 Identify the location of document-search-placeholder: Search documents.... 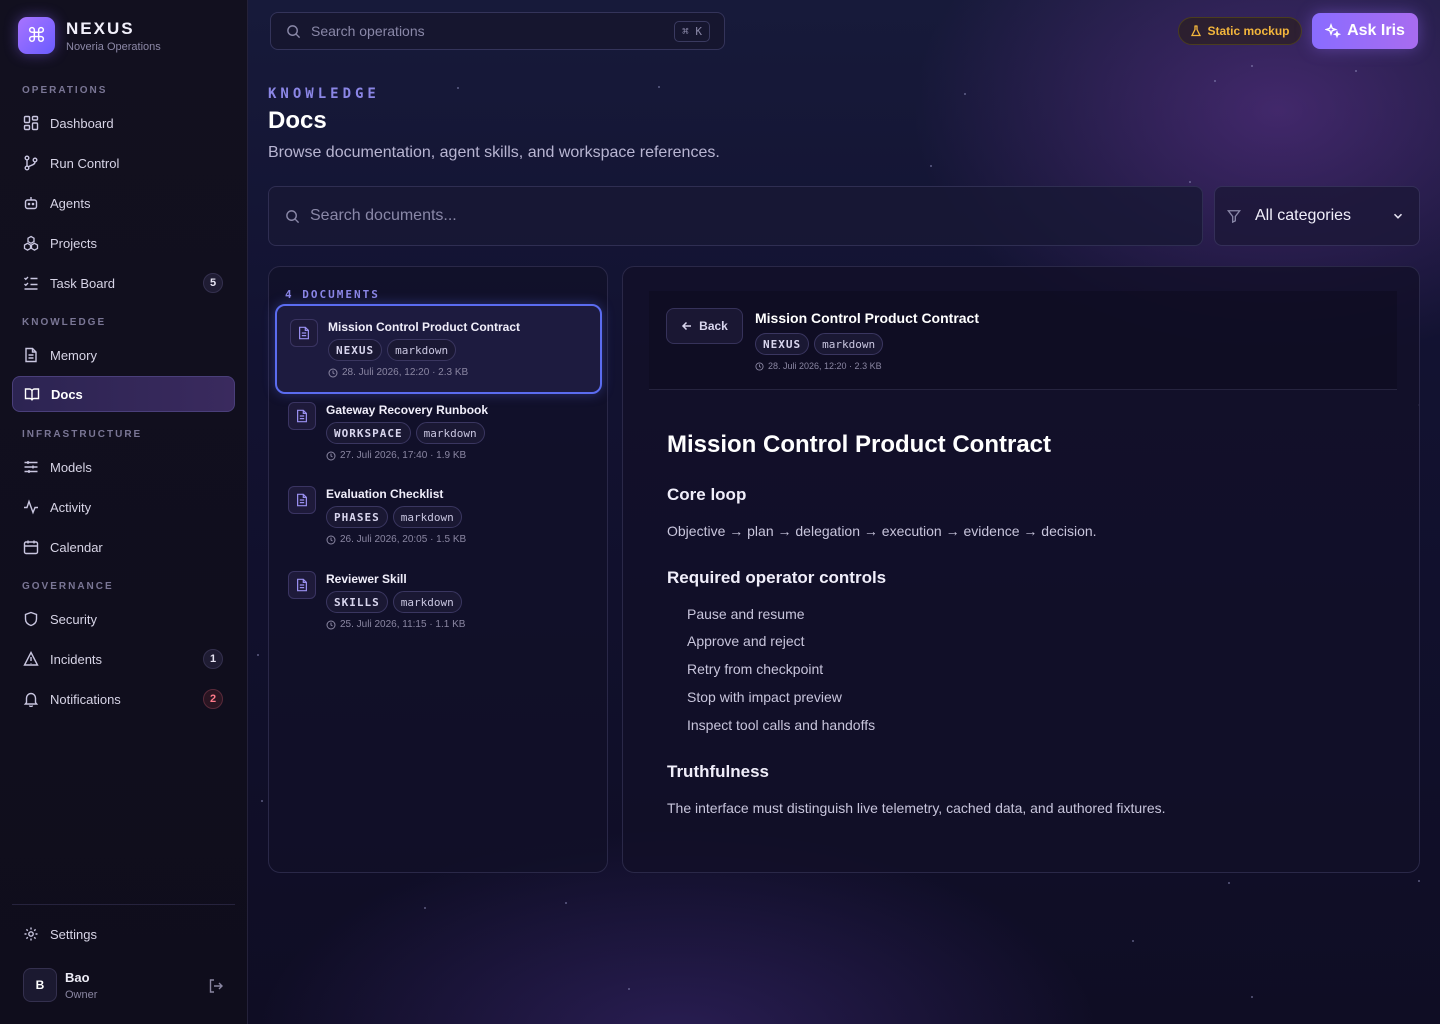
(383, 215).